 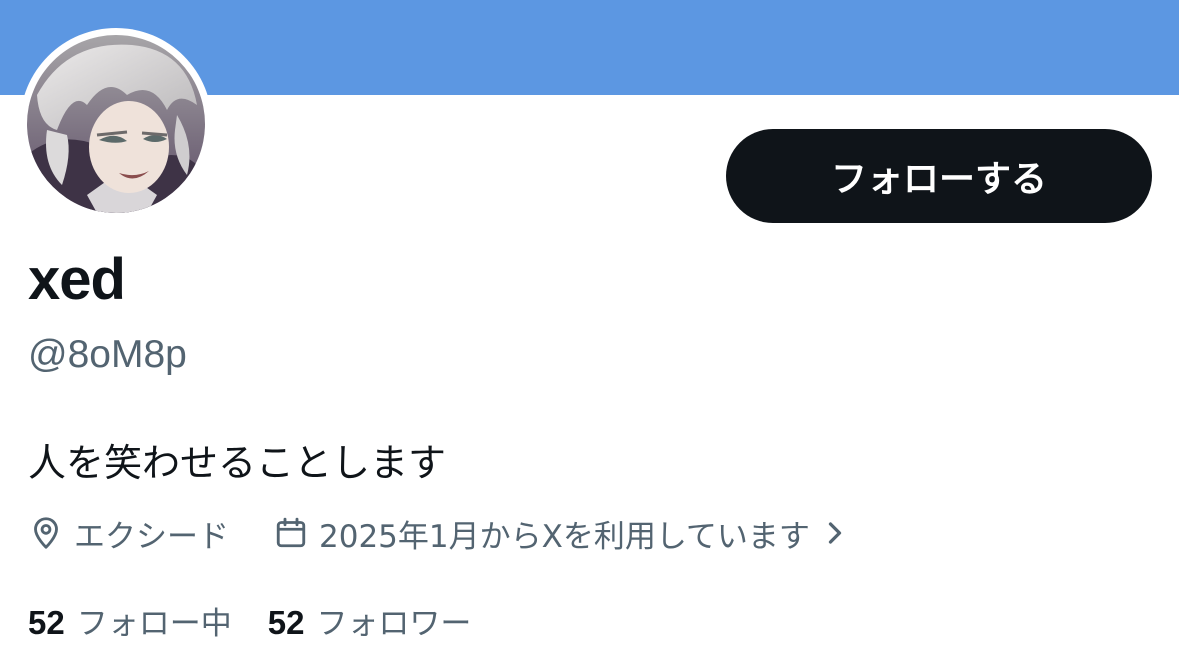 I want to click on avatar-image, so click(x=116, y=124).